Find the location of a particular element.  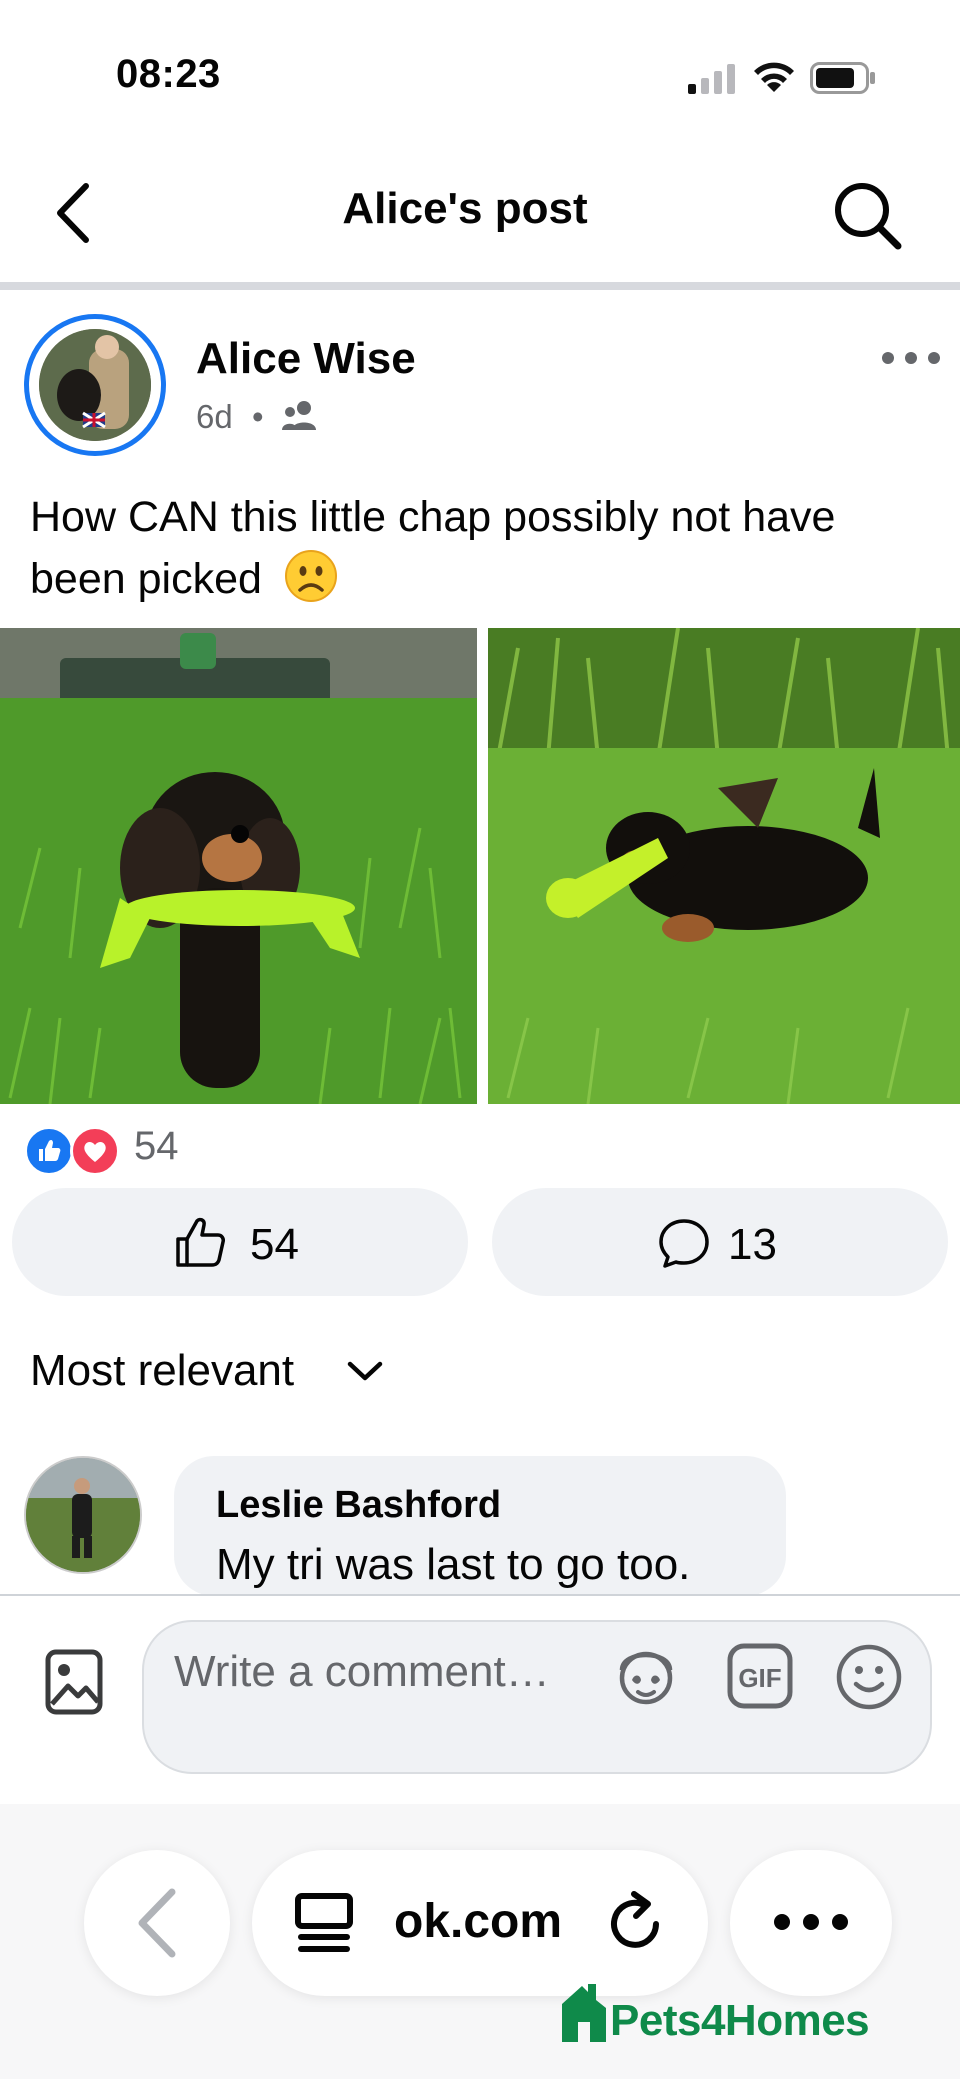

tabs-icon is located at coordinates (324, 1922).